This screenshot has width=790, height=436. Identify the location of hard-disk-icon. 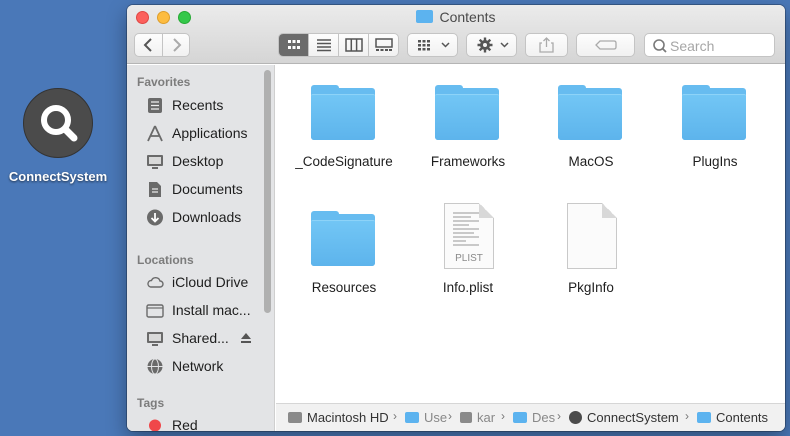
(295, 417).